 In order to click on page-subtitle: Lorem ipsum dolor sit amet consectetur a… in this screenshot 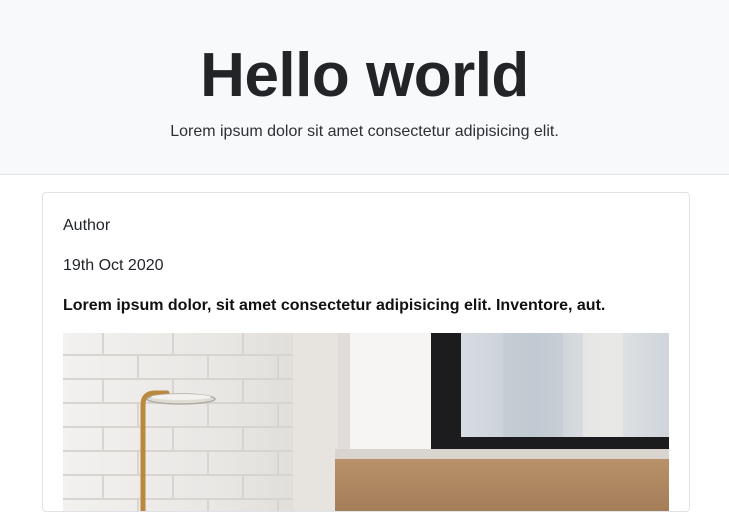, I will do `click(364, 131)`.